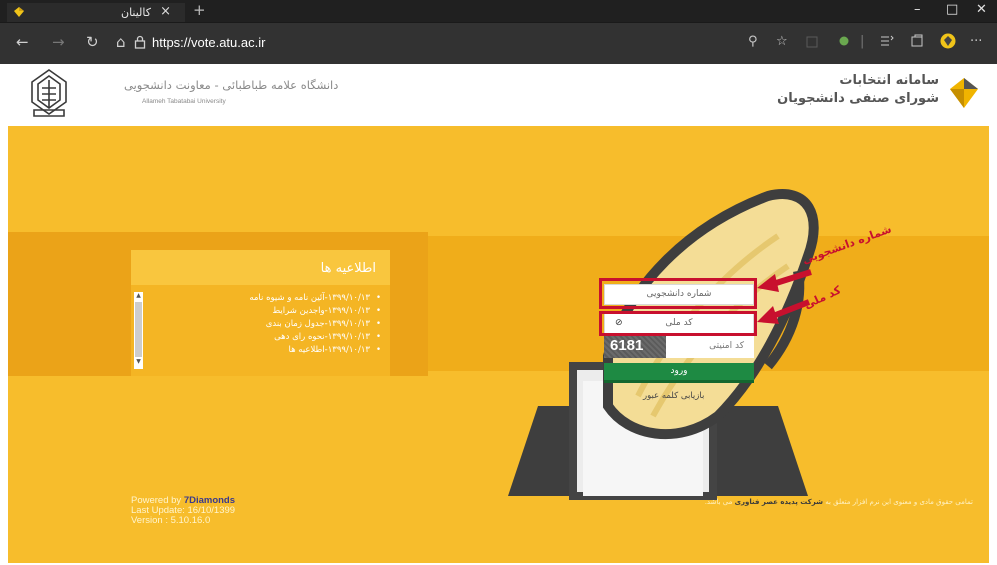  I want to click on news-item-rules: ۱۳۹۹/۱۰/۱۳-آئین نامه و شیوه نامه, so click(268, 298).